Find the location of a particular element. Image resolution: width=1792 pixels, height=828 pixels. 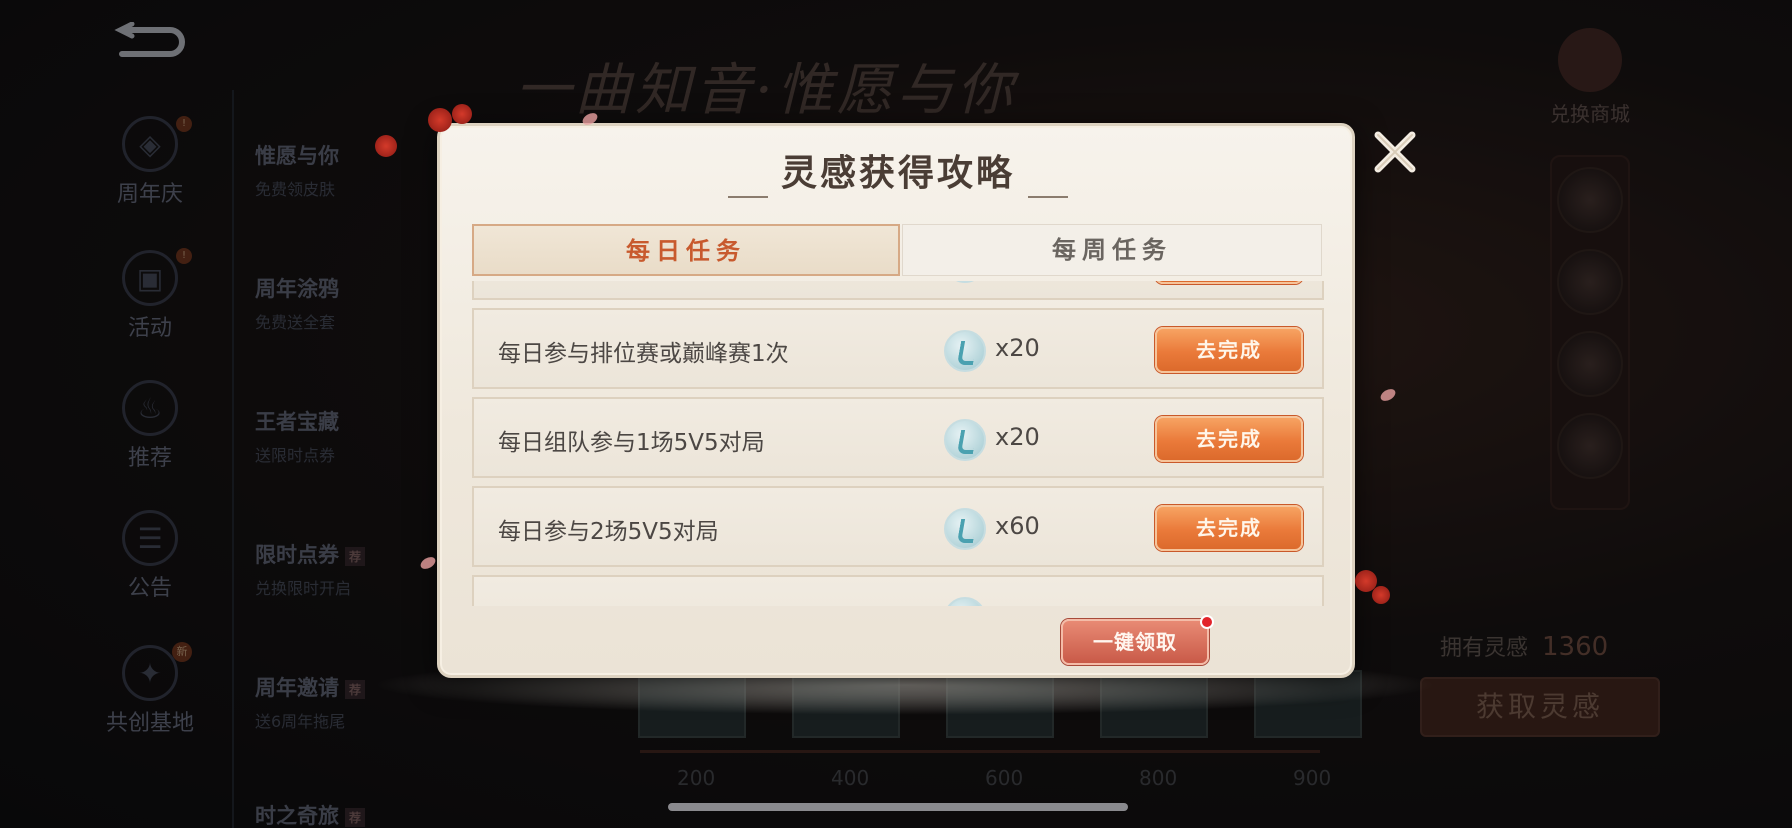

sub-item-title: 惟愿与你 is located at coordinates (297, 156).